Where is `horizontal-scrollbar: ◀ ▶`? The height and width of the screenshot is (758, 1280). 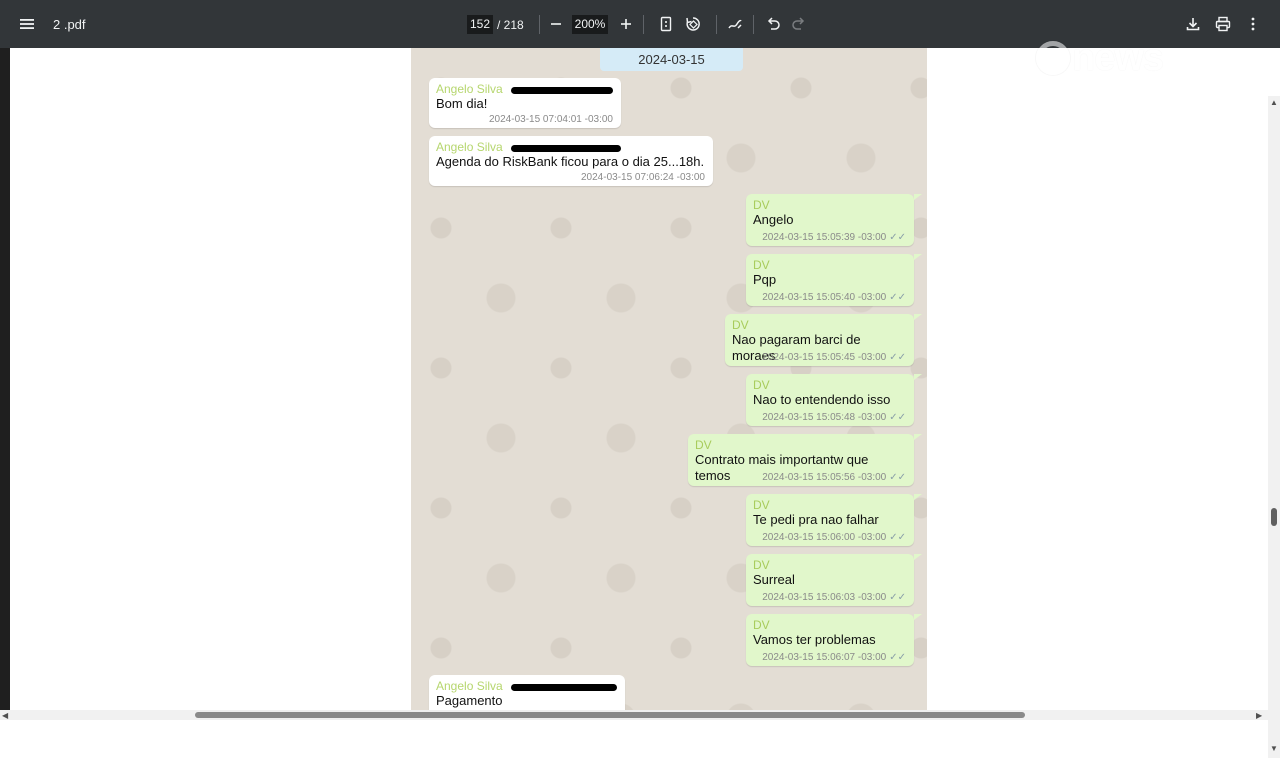 horizontal-scrollbar: ◀ ▶ is located at coordinates (634, 715).